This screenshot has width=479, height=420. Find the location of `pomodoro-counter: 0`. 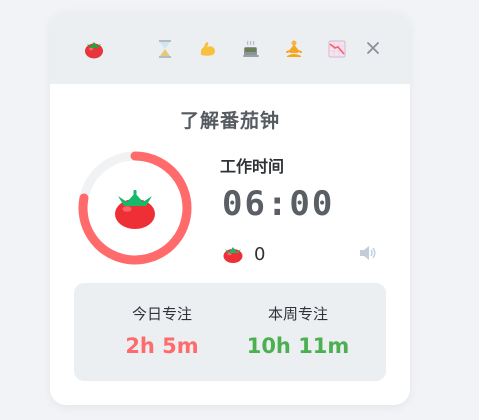

pomodoro-counter: 0 is located at coordinates (243, 254).